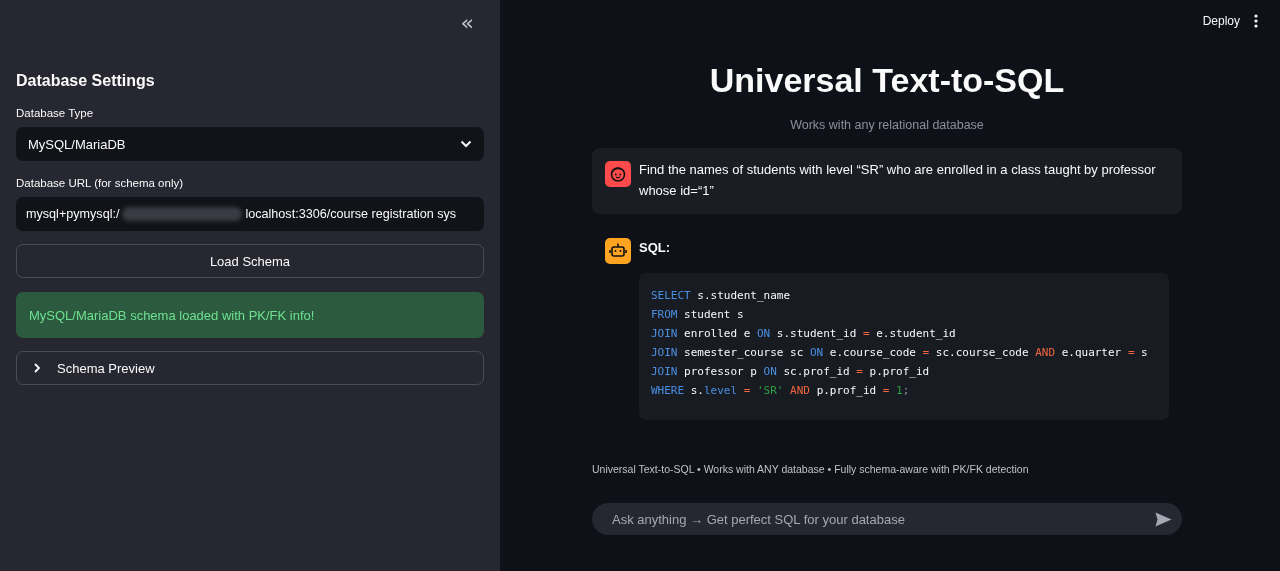  Describe the element at coordinates (250, 261) in the screenshot. I see `load-schema-button: Load Schema` at that location.